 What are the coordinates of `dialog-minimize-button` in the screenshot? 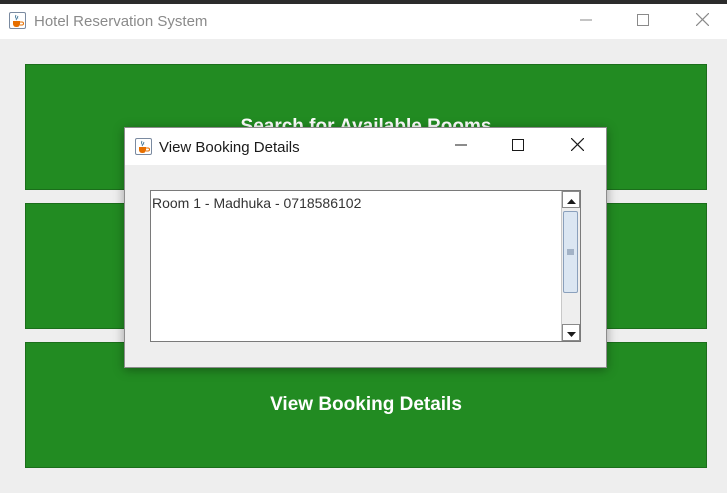 It's located at (461, 146).